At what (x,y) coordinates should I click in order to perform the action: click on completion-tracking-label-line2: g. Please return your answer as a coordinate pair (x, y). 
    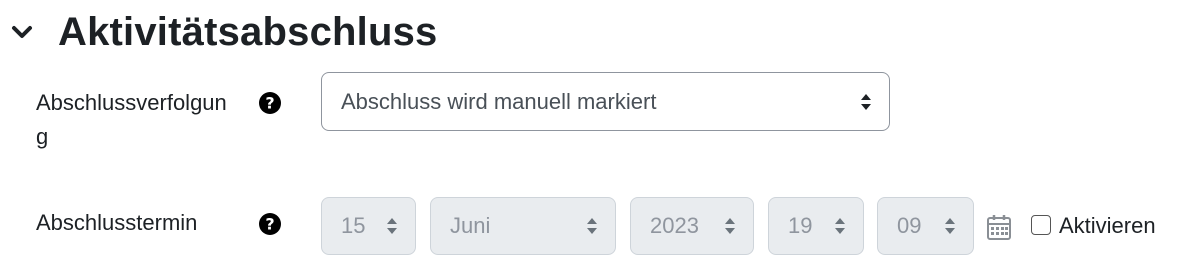
    Looking at the image, I should click on (42, 136).